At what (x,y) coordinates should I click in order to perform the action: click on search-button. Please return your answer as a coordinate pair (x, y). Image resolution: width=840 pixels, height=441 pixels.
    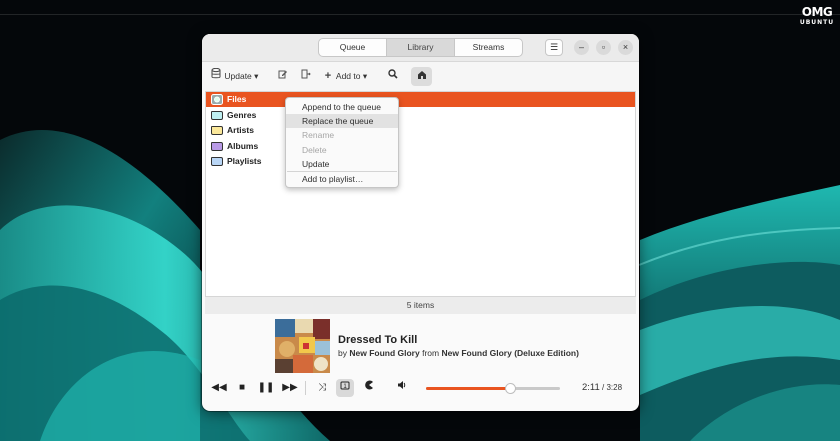
    Looking at the image, I should click on (393, 76).